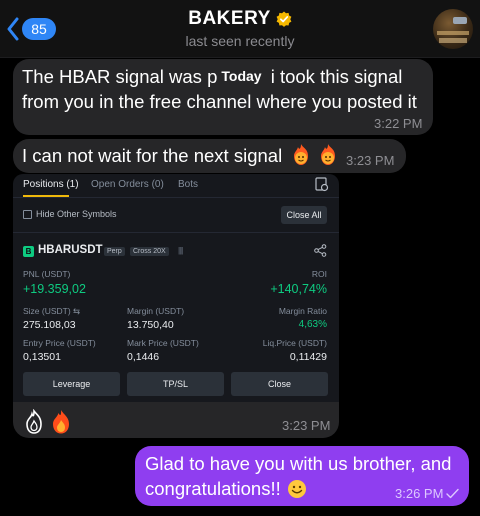 Image resolution: width=480 pixels, height=516 pixels. I want to click on margin-mode-tag: Cross 20X, so click(149, 251).